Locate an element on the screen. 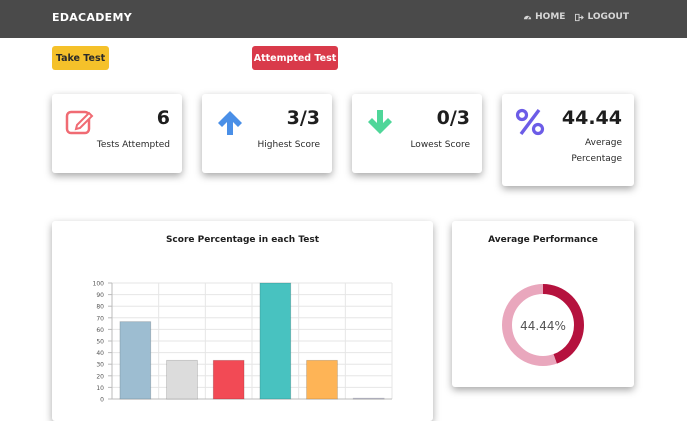 The width and height of the screenshot is (687, 421). take-test-button: Take Test is located at coordinates (80, 58).